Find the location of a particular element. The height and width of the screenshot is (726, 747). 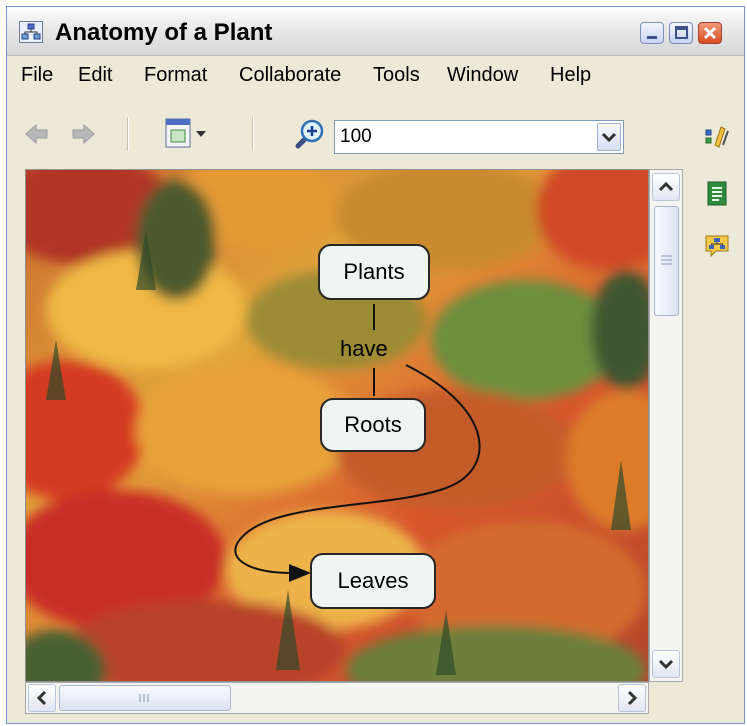

scroll-up-button is located at coordinates (666, 187).